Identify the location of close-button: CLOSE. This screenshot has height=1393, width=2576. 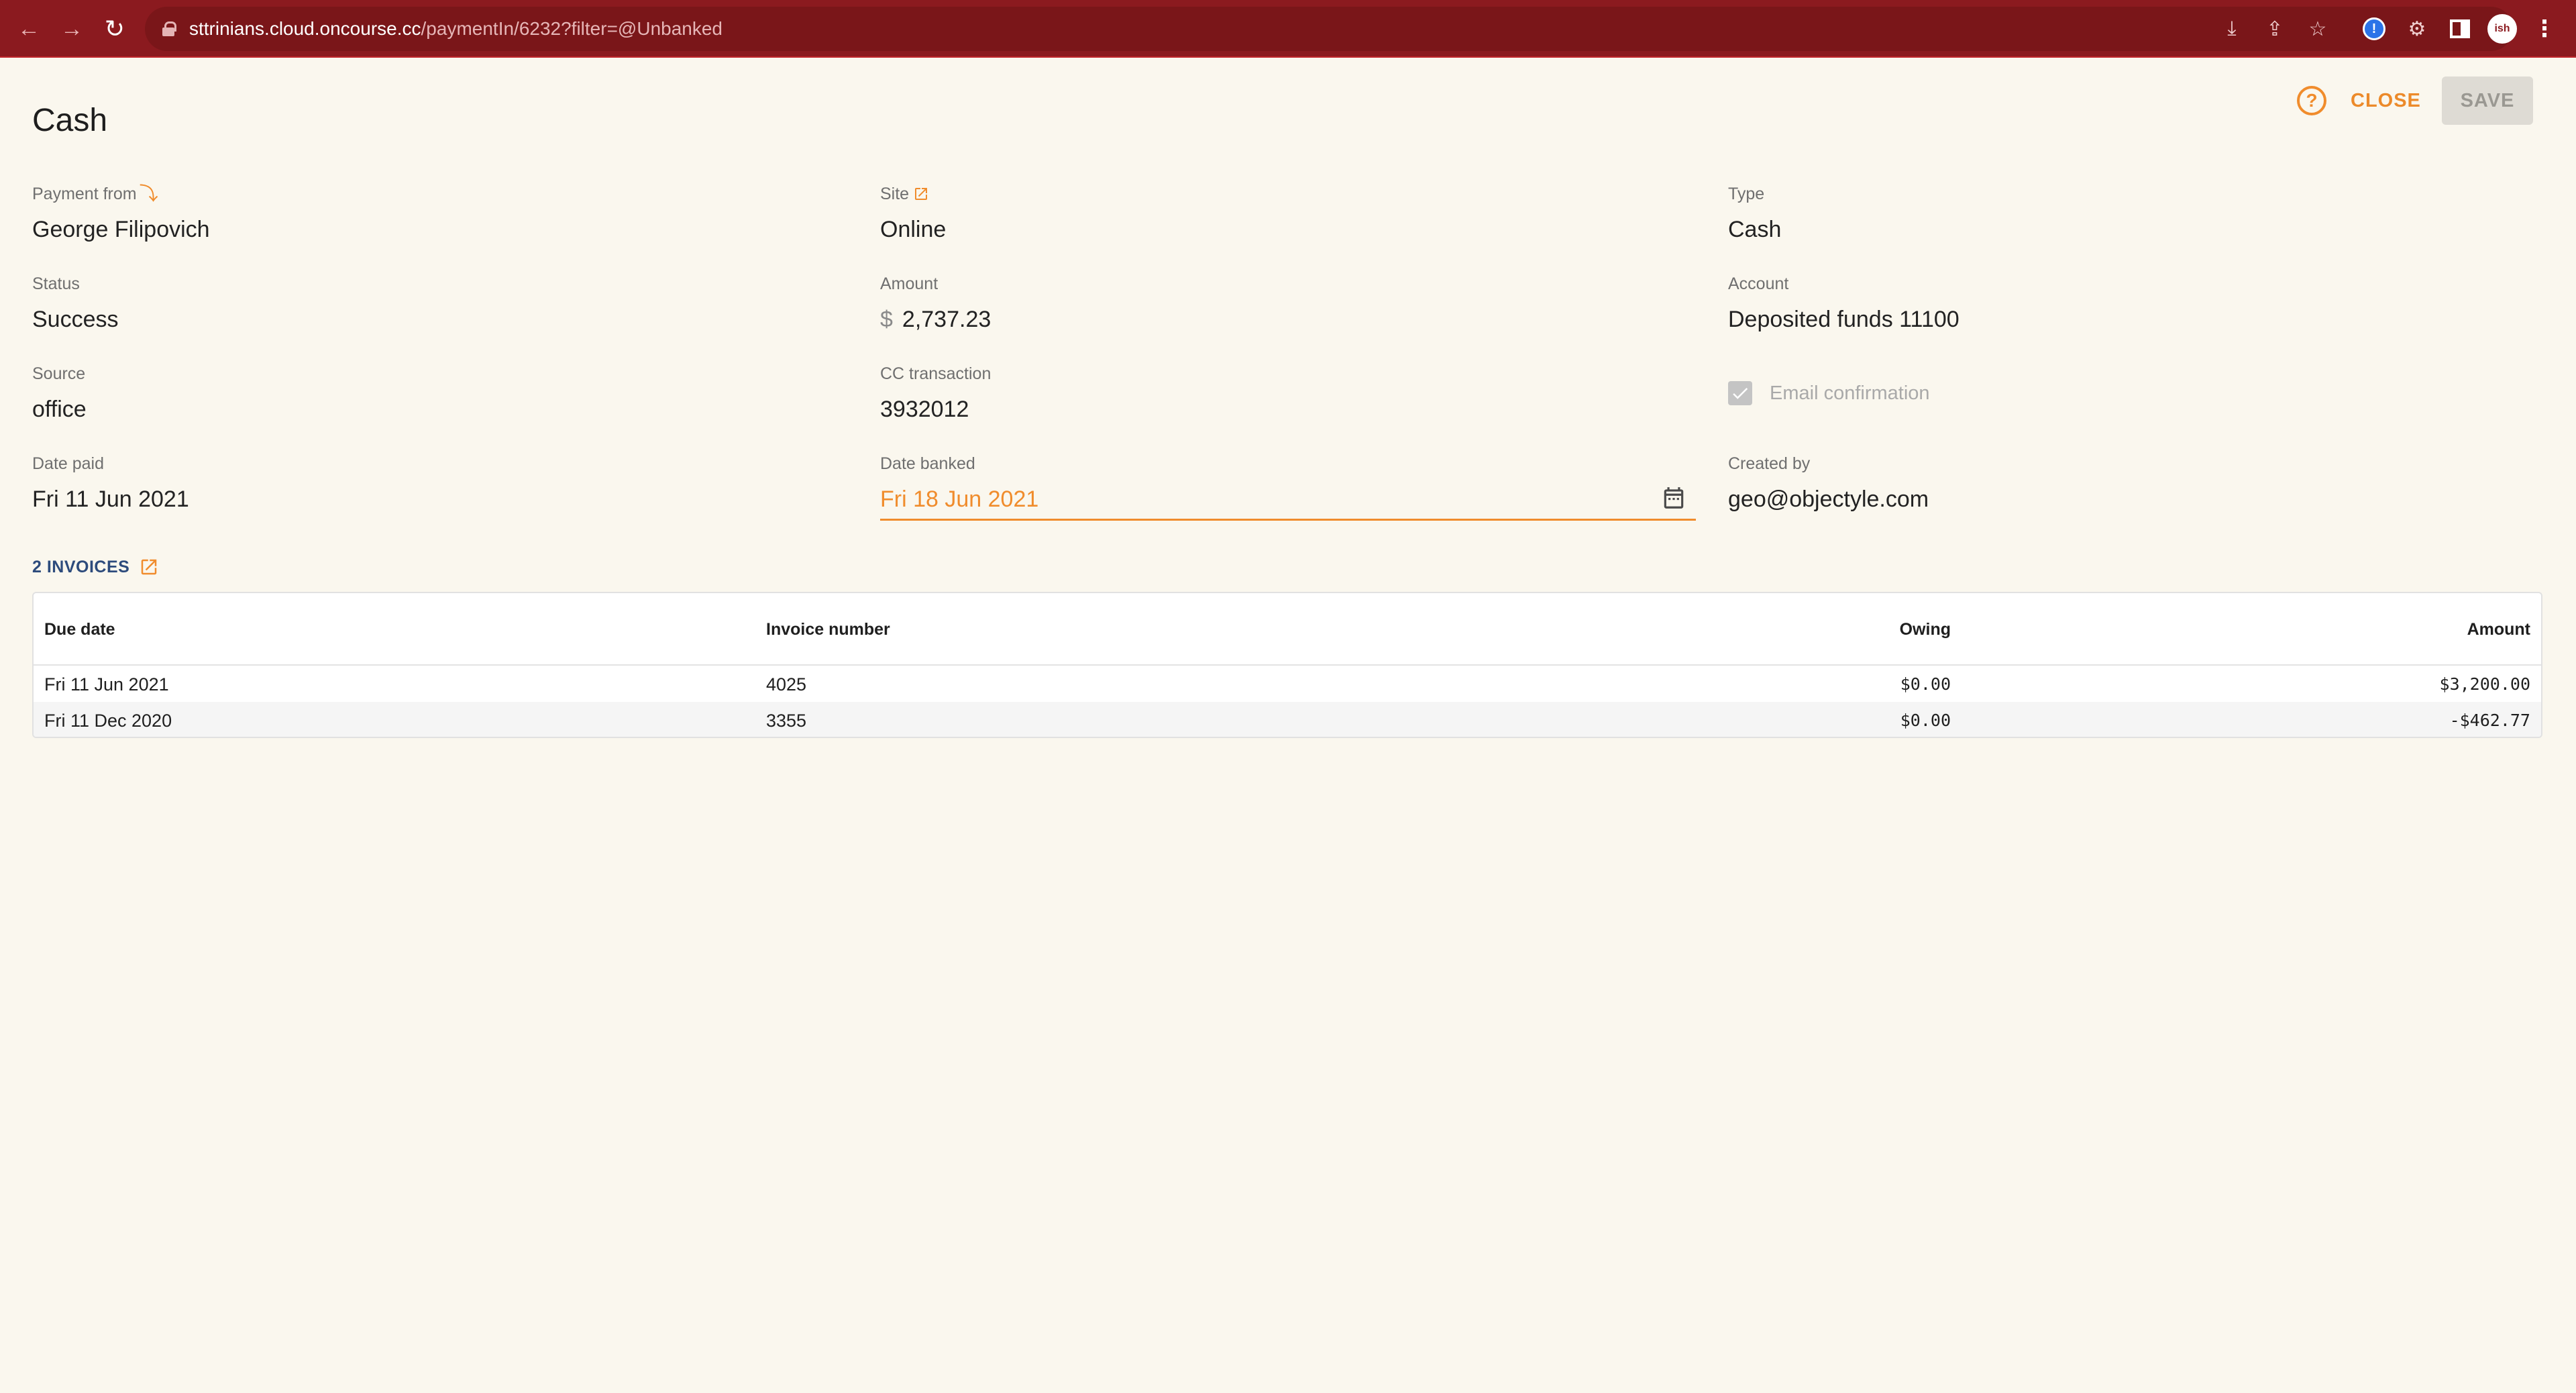
(2386, 100).